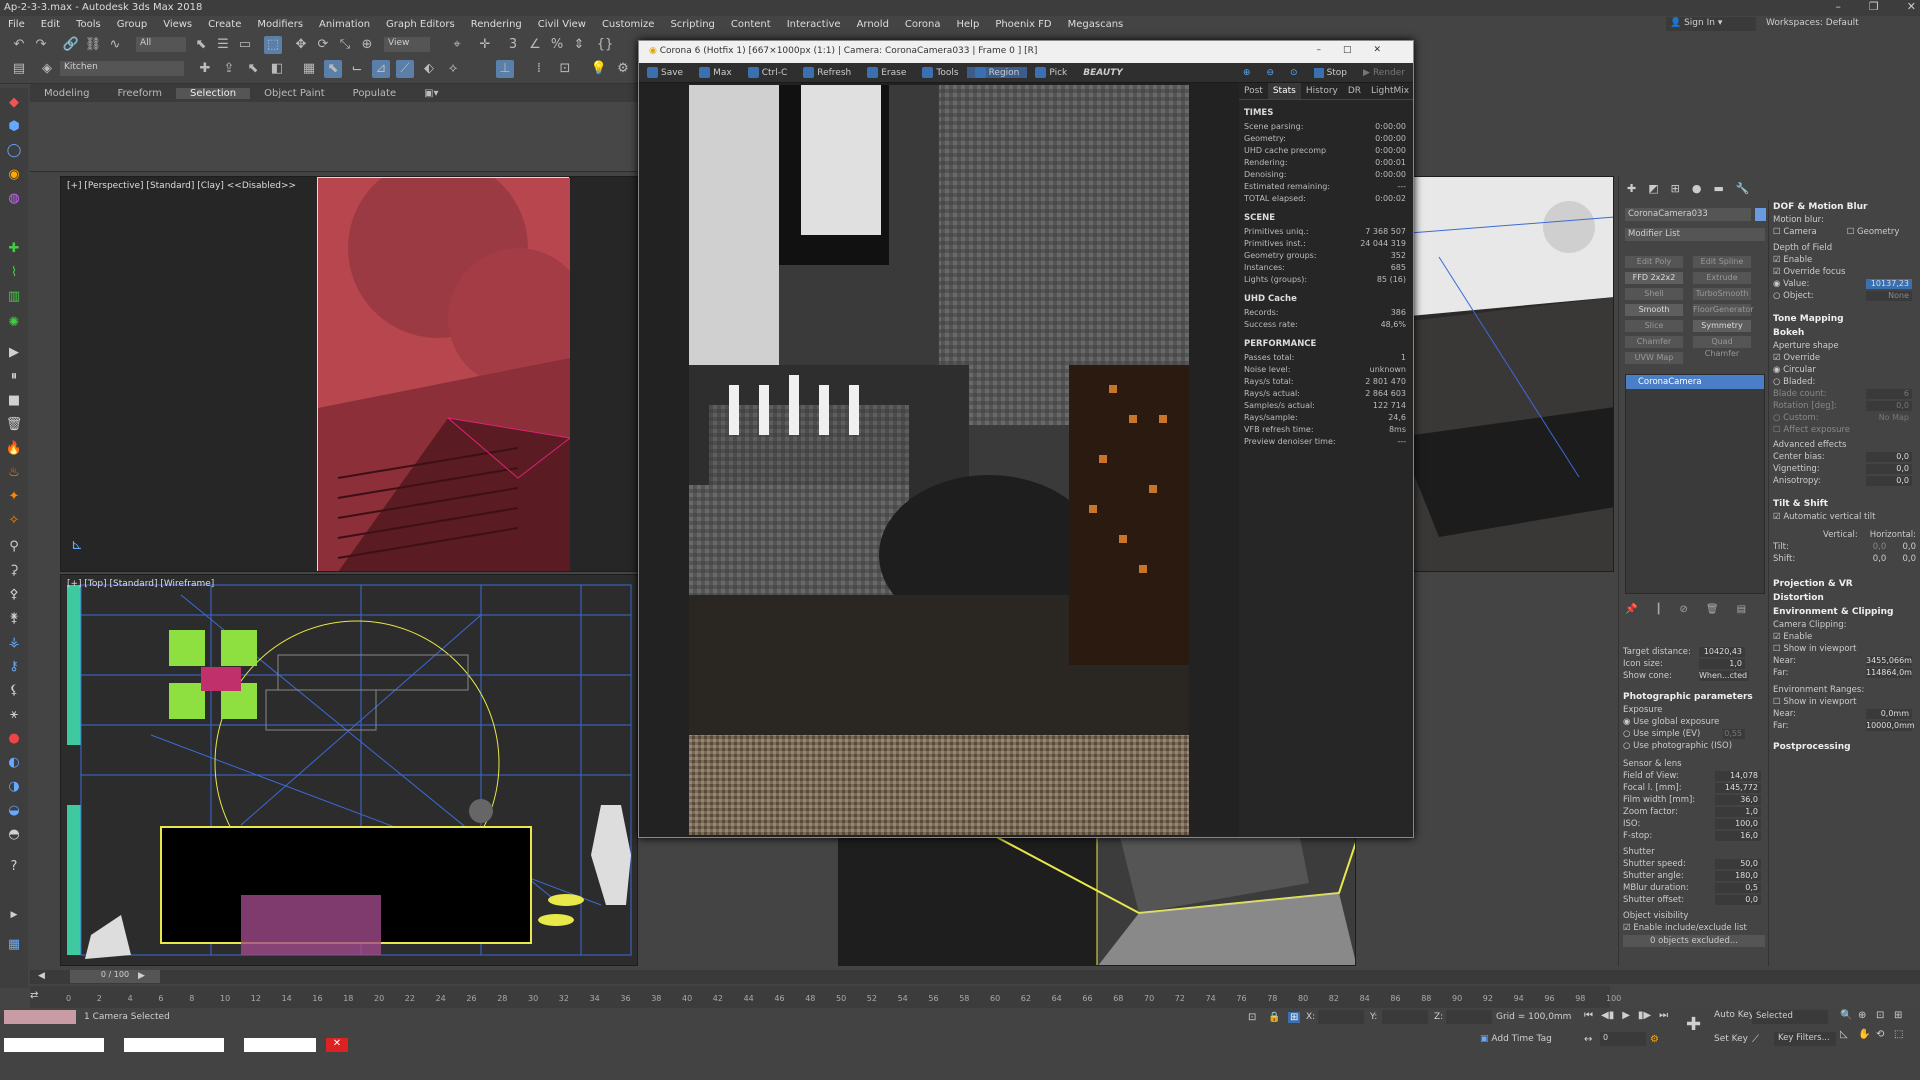 This screenshot has height=1080, width=1920. Describe the element at coordinates (349, 770) in the screenshot. I see `viewport-top: [+] [Top] [Standard] [Wireframe]` at that location.